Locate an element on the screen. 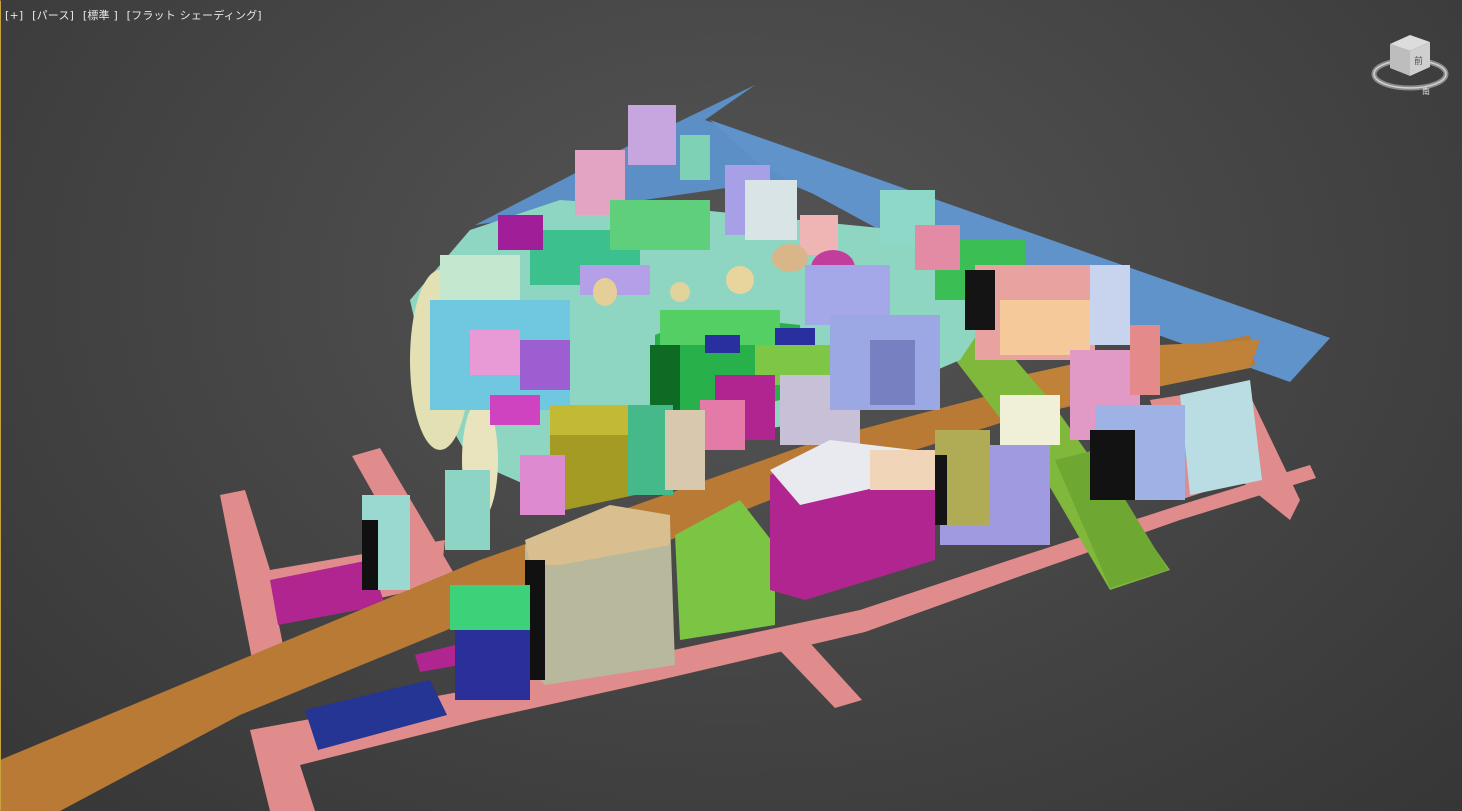 This screenshot has height=811, width=1462. building-east-tower is located at coordinates (1110, 305).